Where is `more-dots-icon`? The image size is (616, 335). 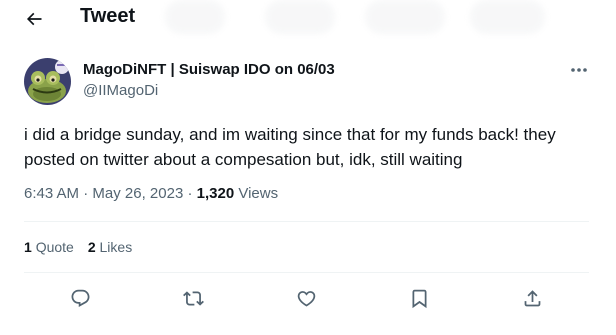 more-dots-icon is located at coordinates (579, 70).